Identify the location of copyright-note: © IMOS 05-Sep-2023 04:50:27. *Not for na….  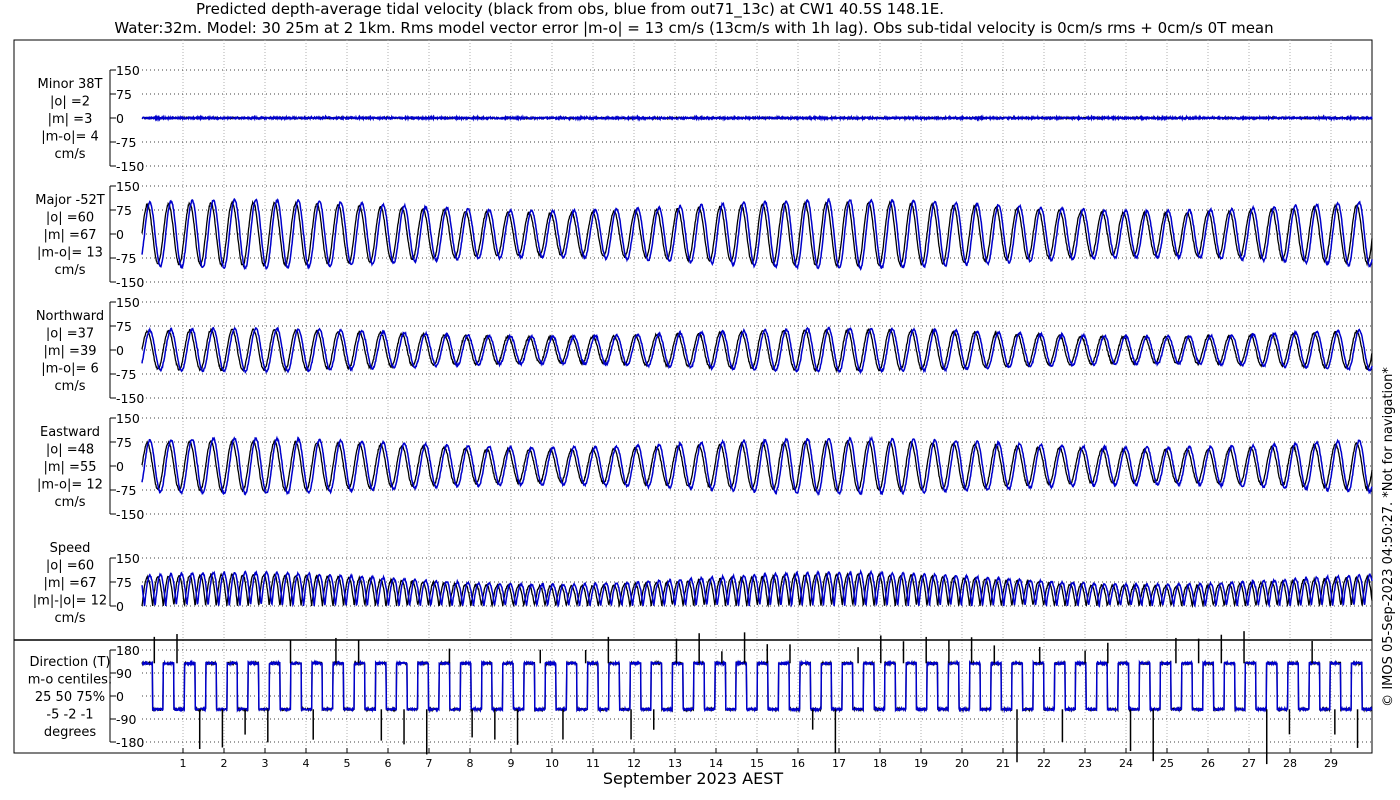
(1388, 537).